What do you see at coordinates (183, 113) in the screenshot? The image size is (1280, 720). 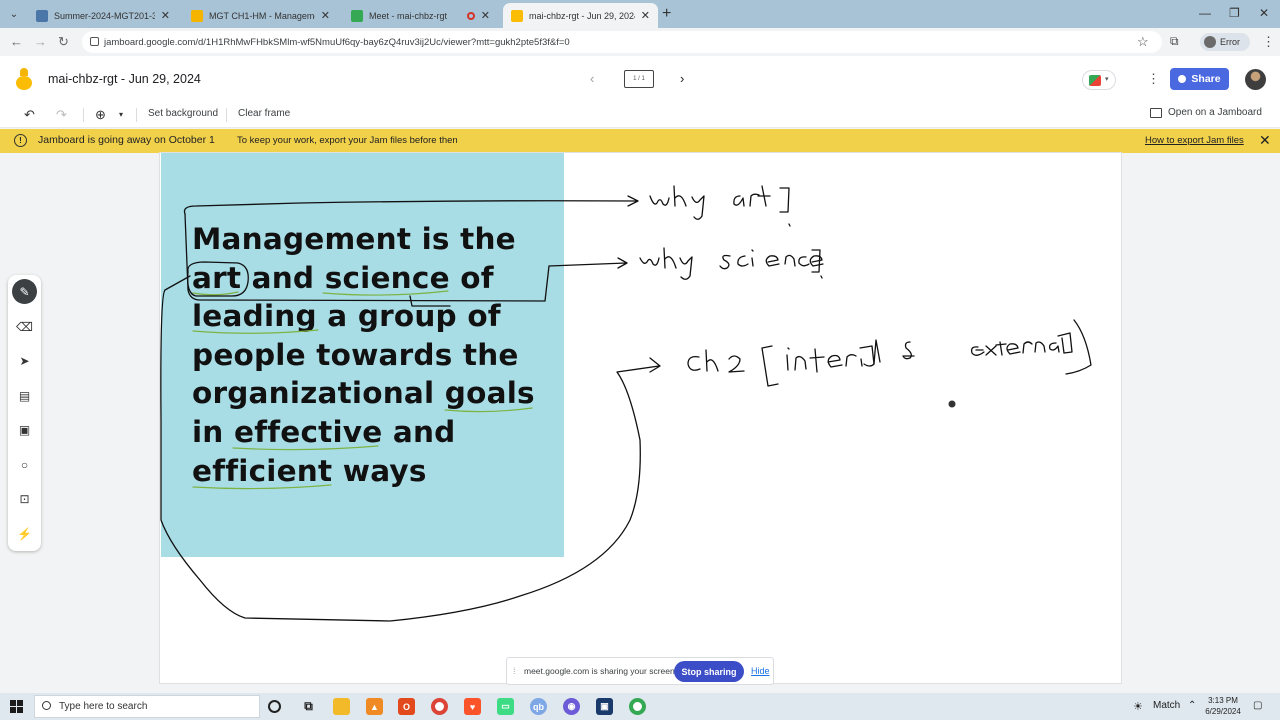 I see `set-background-button: Set background` at bounding box center [183, 113].